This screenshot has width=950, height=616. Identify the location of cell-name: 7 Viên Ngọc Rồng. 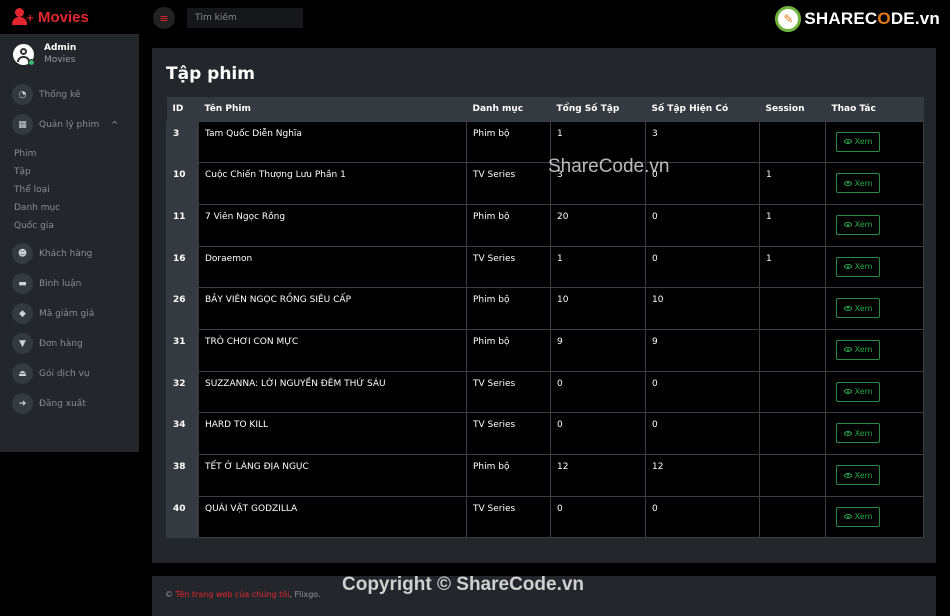
(332, 225).